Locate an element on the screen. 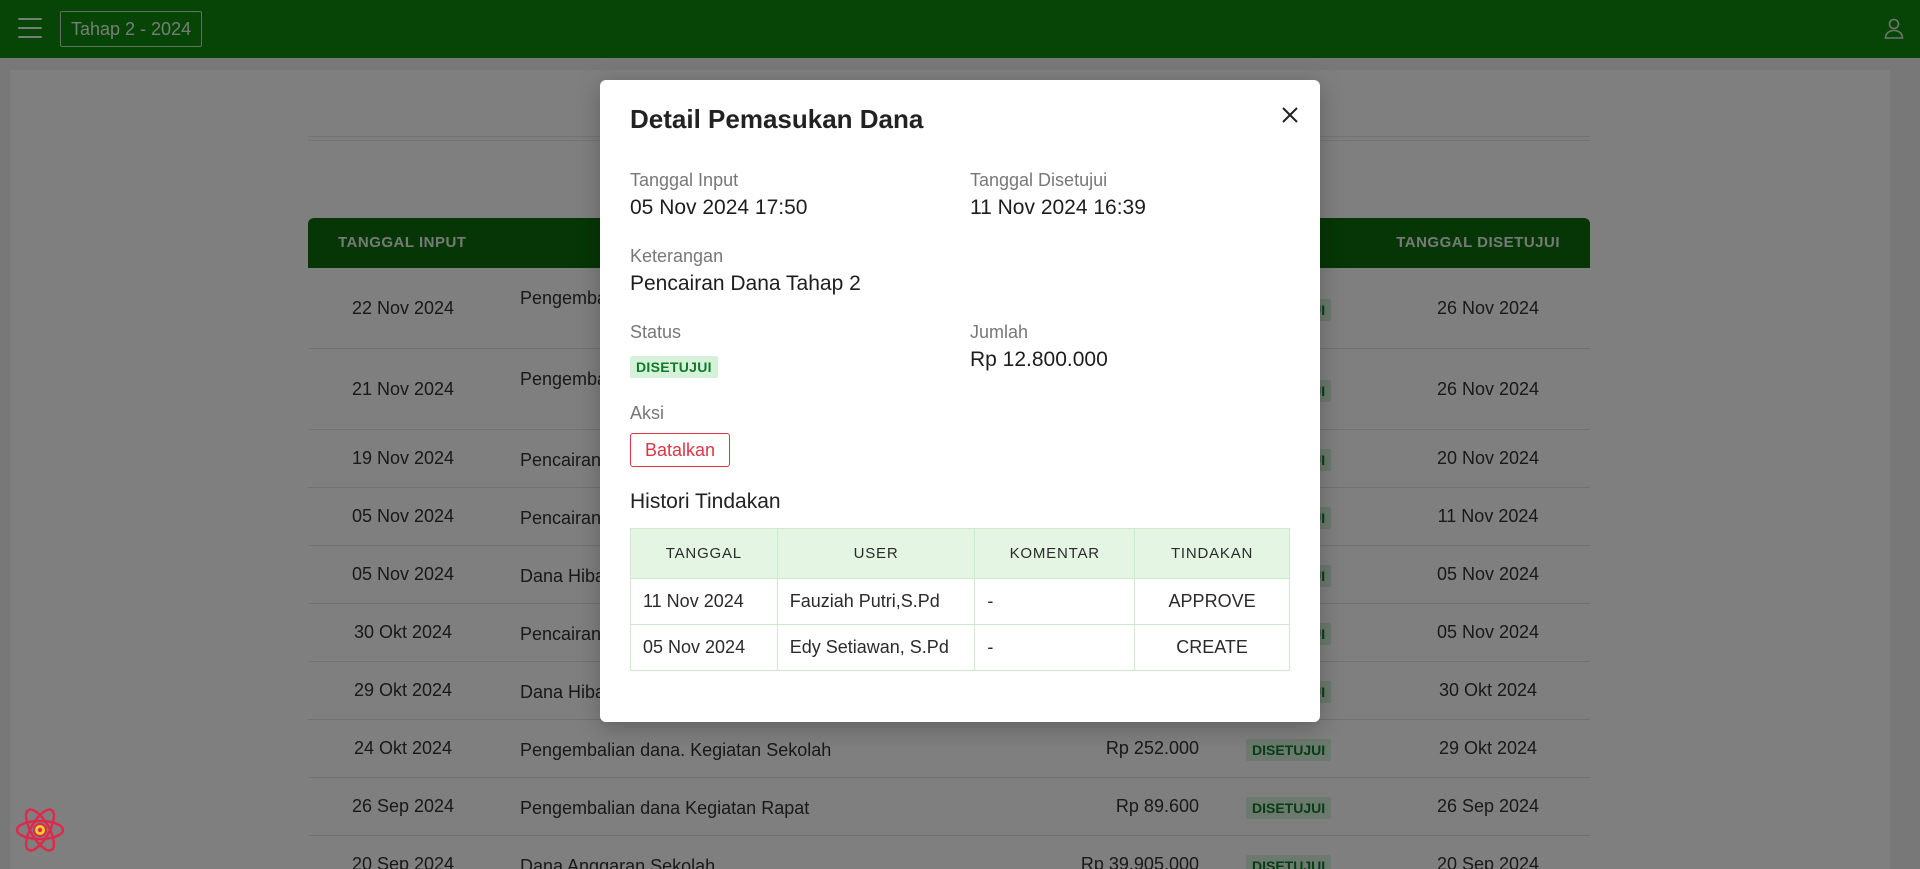 Image resolution: width=1920 pixels, height=869 pixels. column-header-tindakan: TINDAKAN is located at coordinates (1212, 553).